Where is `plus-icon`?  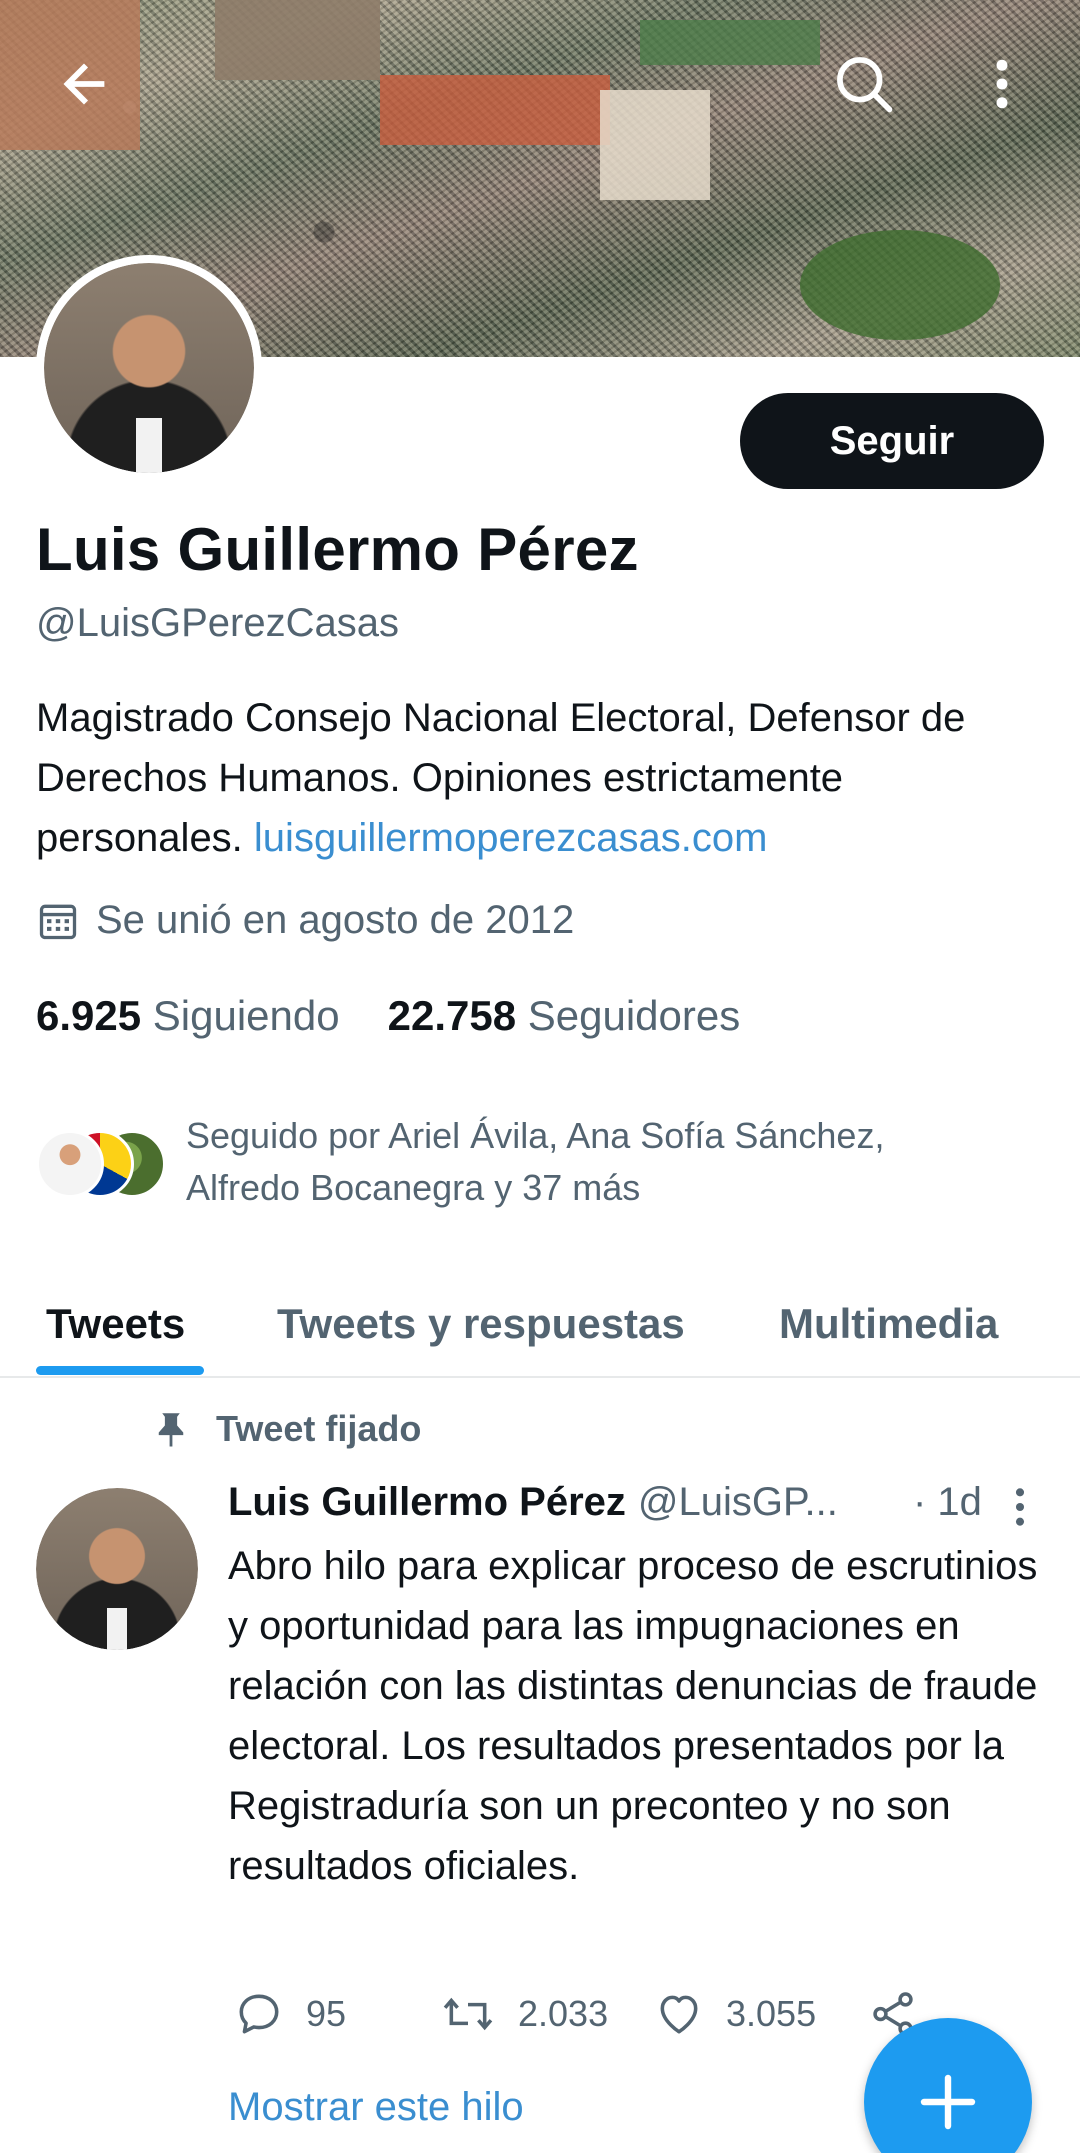
plus-icon is located at coordinates (948, 2102).